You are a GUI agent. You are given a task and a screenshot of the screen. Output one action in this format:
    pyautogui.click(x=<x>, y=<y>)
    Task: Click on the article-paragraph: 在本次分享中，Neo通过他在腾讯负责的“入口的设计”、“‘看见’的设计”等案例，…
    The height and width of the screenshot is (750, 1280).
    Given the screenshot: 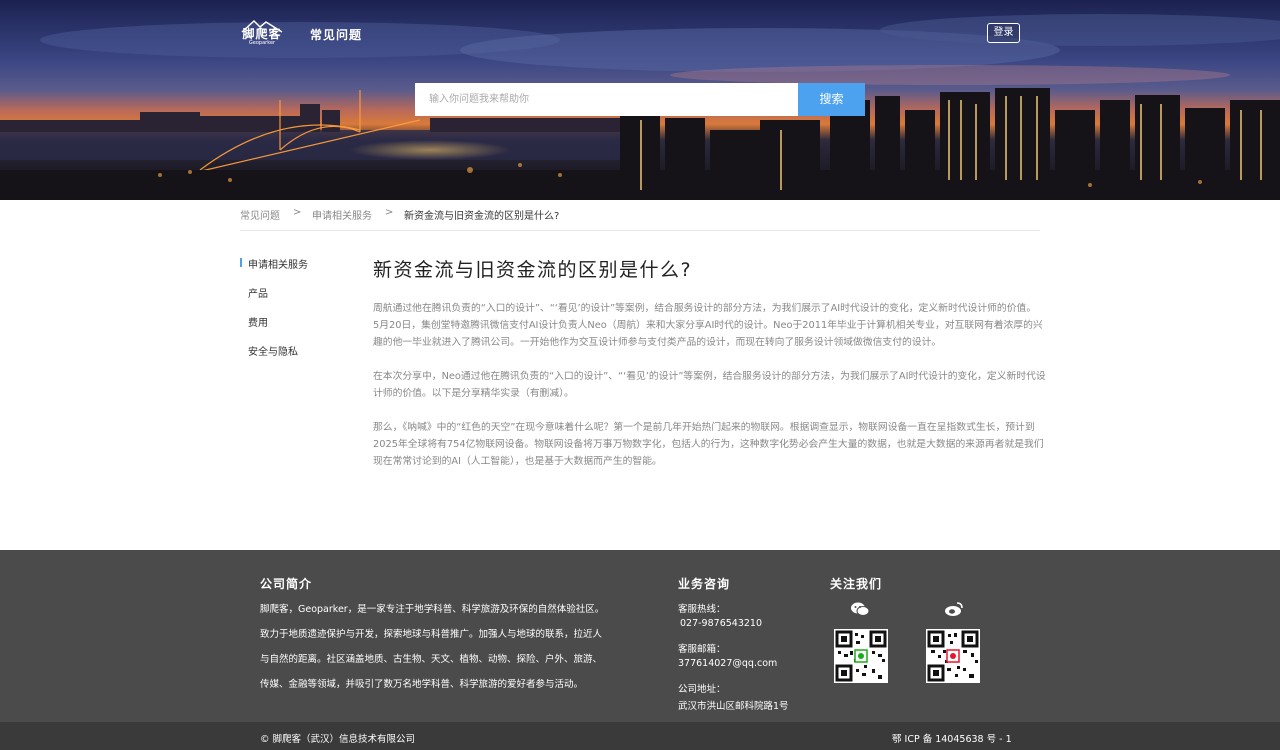 What is the action you would take?
    pyautogui.click(x=709, y=385)
    